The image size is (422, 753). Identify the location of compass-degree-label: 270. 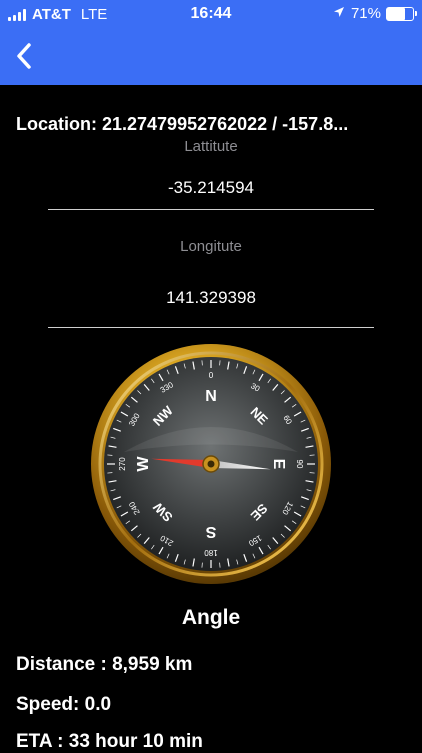
(122, 464).